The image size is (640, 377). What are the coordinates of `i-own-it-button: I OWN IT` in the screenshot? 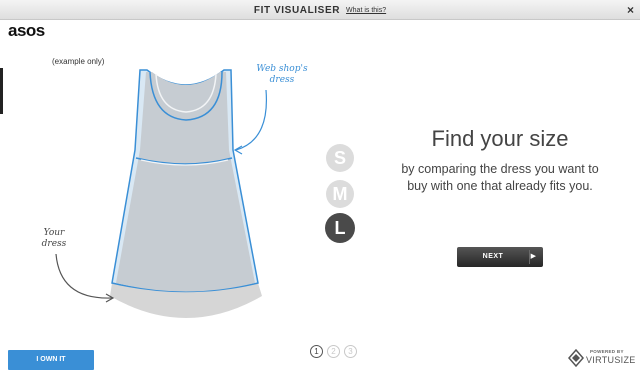 It's located at (51, 360).